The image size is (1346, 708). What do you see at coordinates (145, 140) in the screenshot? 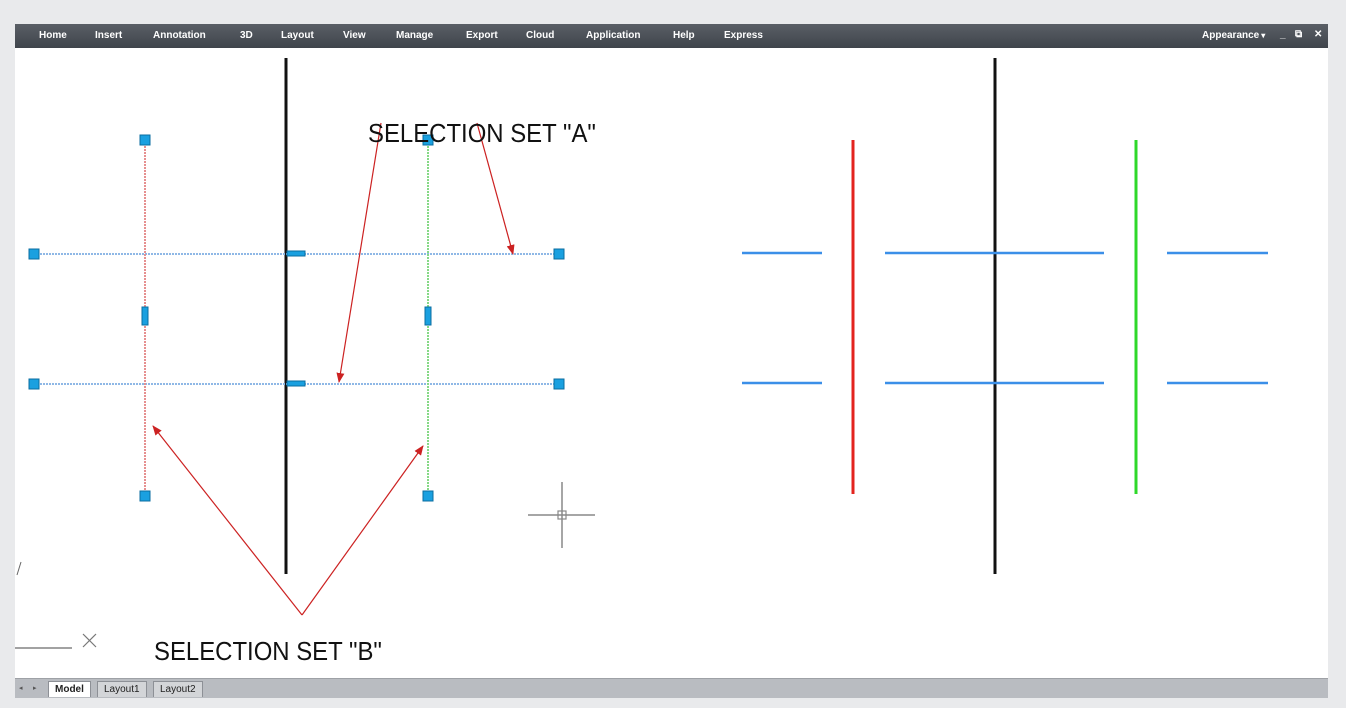
I see `grip-red-top` at bounding box center [145, 140].